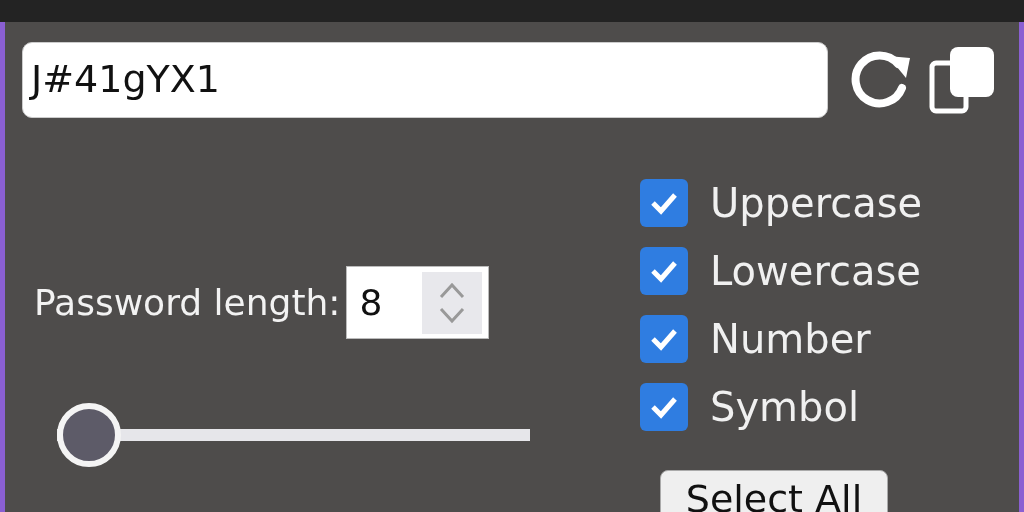 Image resolution: width=1024 pixels, height=512 pixels. Describe the element at coordinates (784, 406) in the screenshot. I see `option-label: Symbol` at that location.